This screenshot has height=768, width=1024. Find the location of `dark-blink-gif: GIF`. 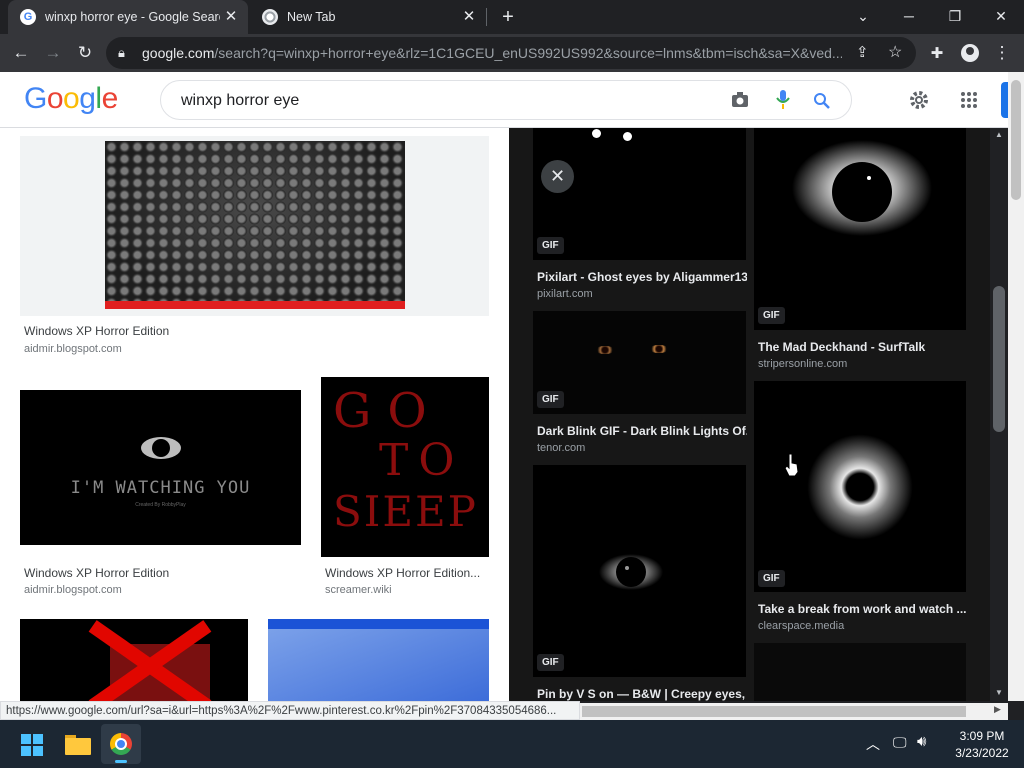

dark-blink-gif: GIF is located at coordinates (639, 362).